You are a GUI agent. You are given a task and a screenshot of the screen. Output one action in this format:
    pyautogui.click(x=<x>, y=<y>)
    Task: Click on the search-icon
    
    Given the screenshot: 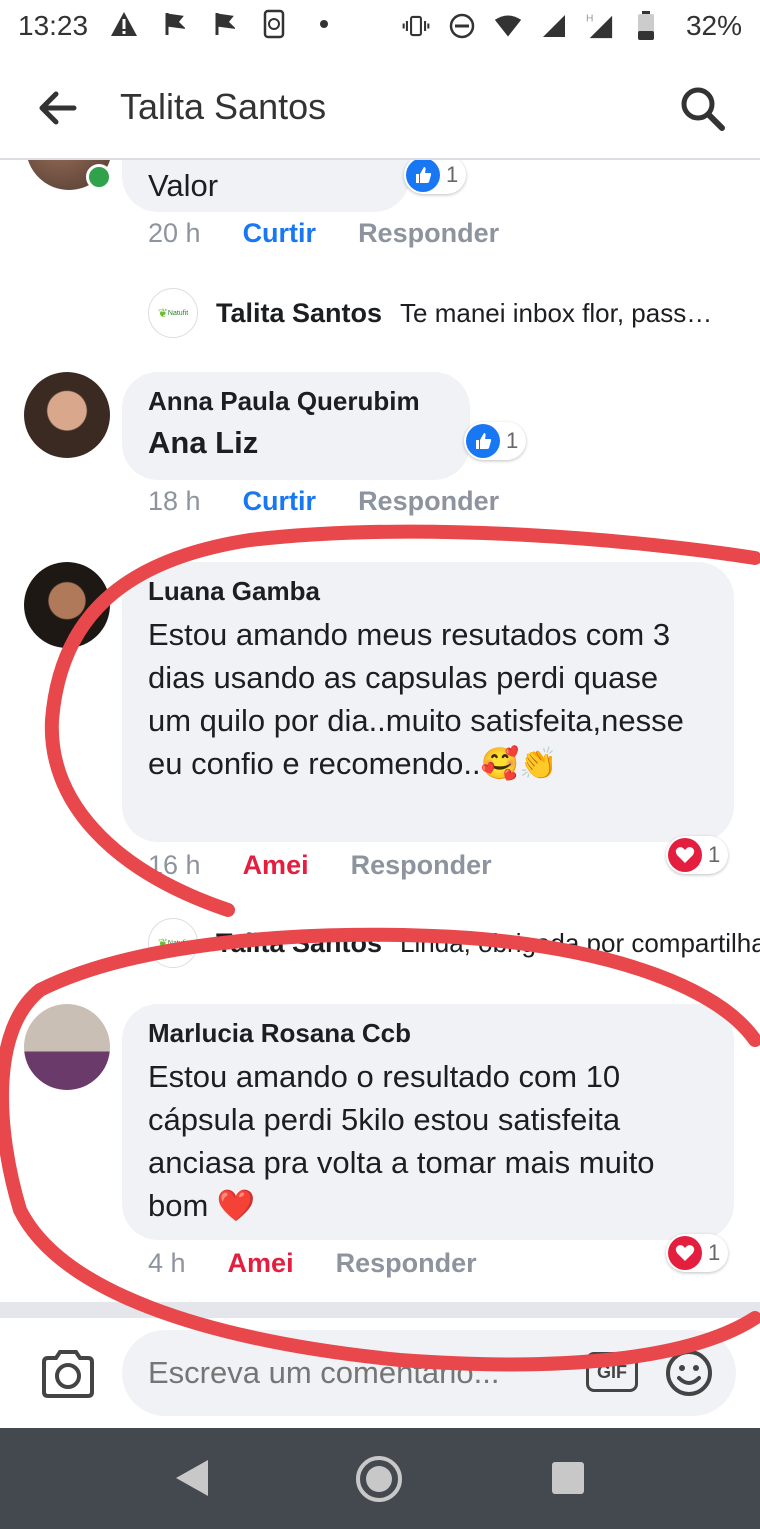 What is the action you would take?
    pyautogui.click(x=703, y=109)
    